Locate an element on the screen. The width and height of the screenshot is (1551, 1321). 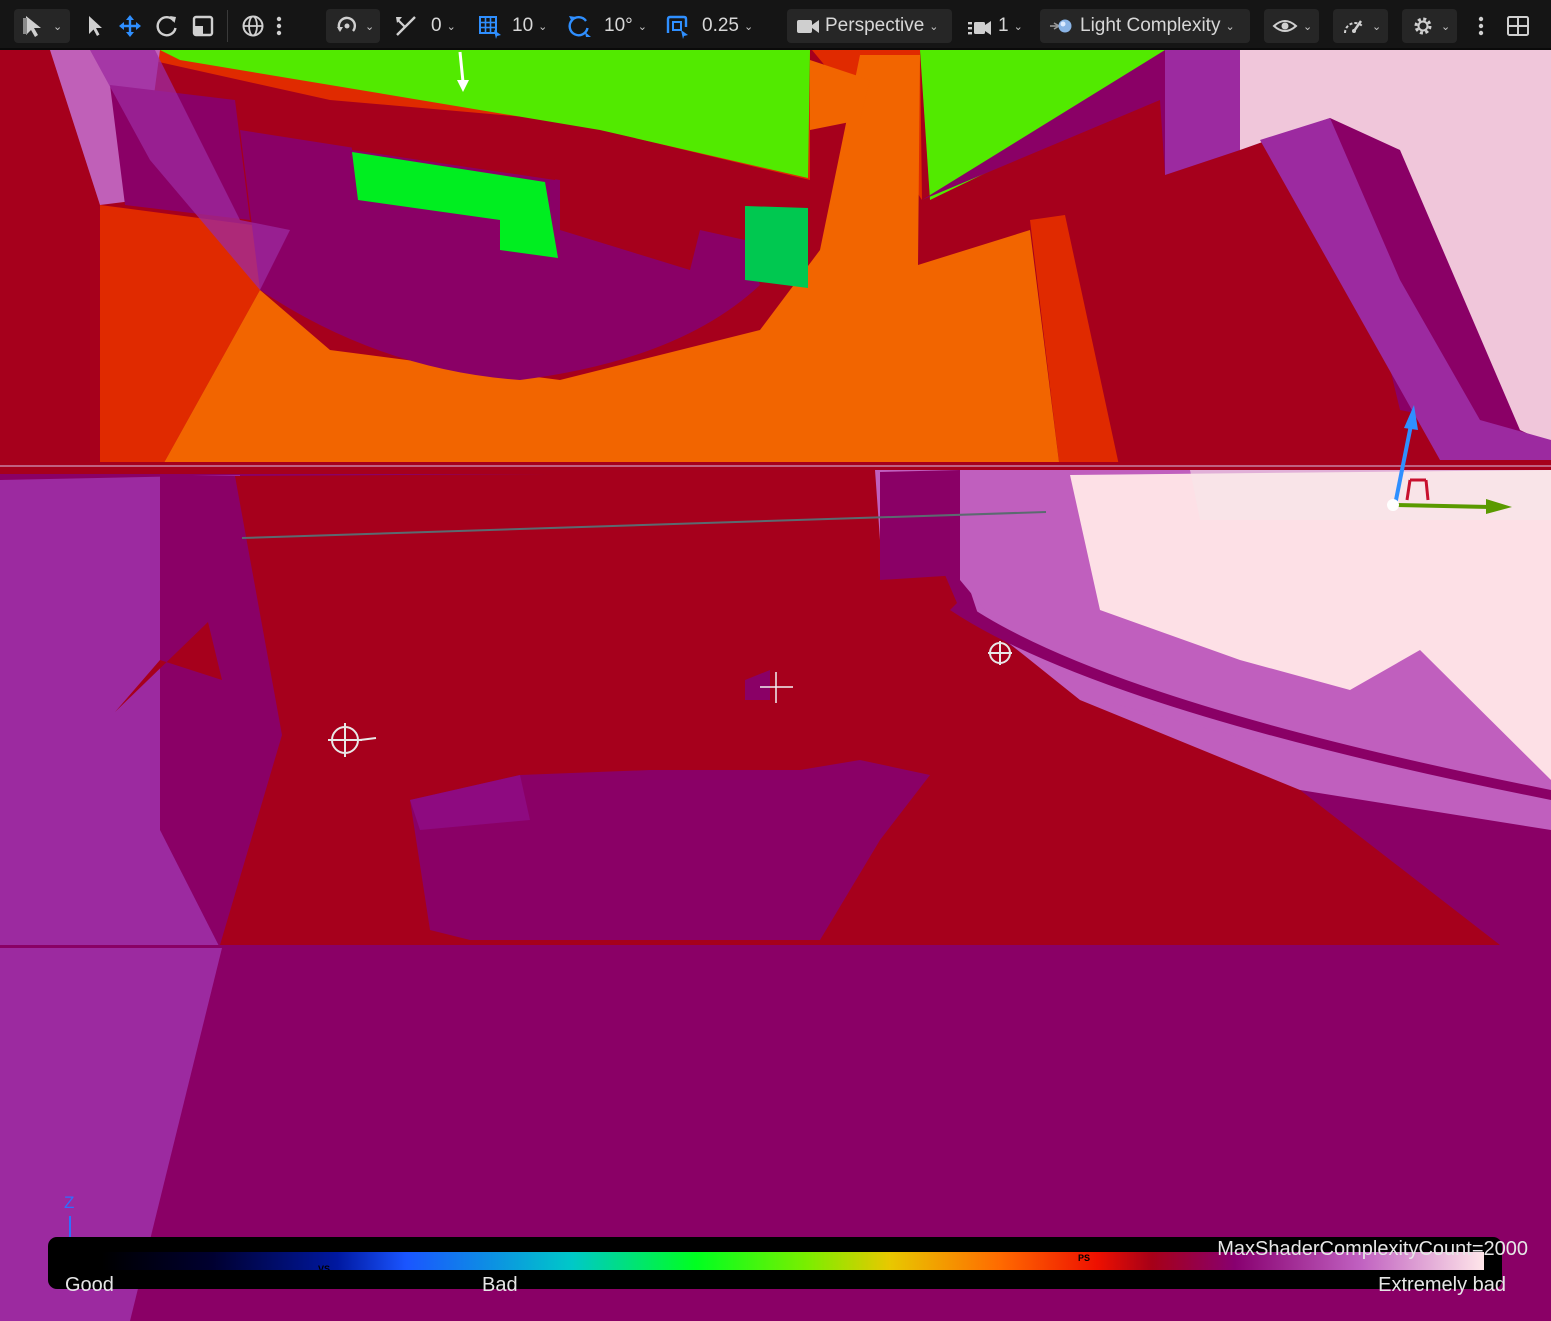
world-local-icon is located at coordinates (253, 26).